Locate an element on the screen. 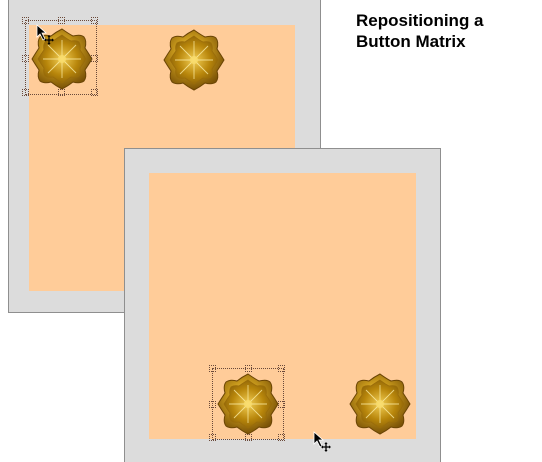 This screenshot has height=462, width=542. figure-title: Repositioning a Button Matrix is located at coordinates (420, 31).